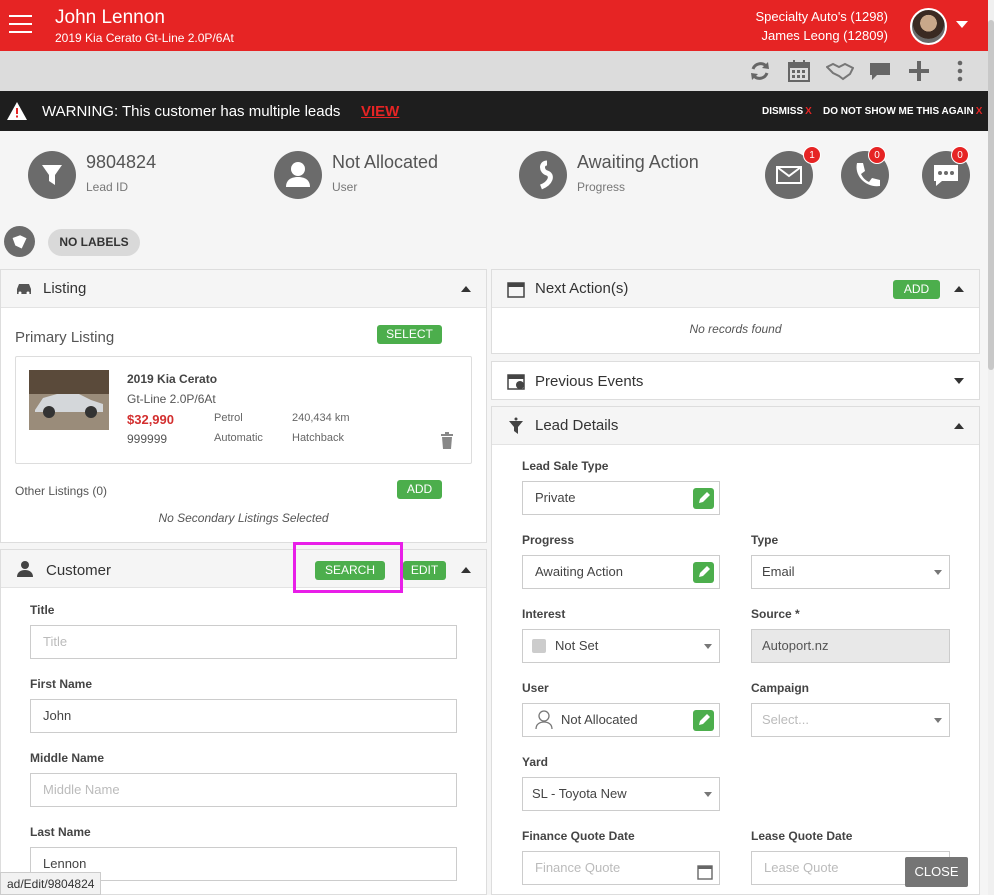 The image size is (994, 895). What do you see at coordinates (110, 17) in the screenshot?
I see `customer-name: John Lennon` at bounding box center [110, 17].